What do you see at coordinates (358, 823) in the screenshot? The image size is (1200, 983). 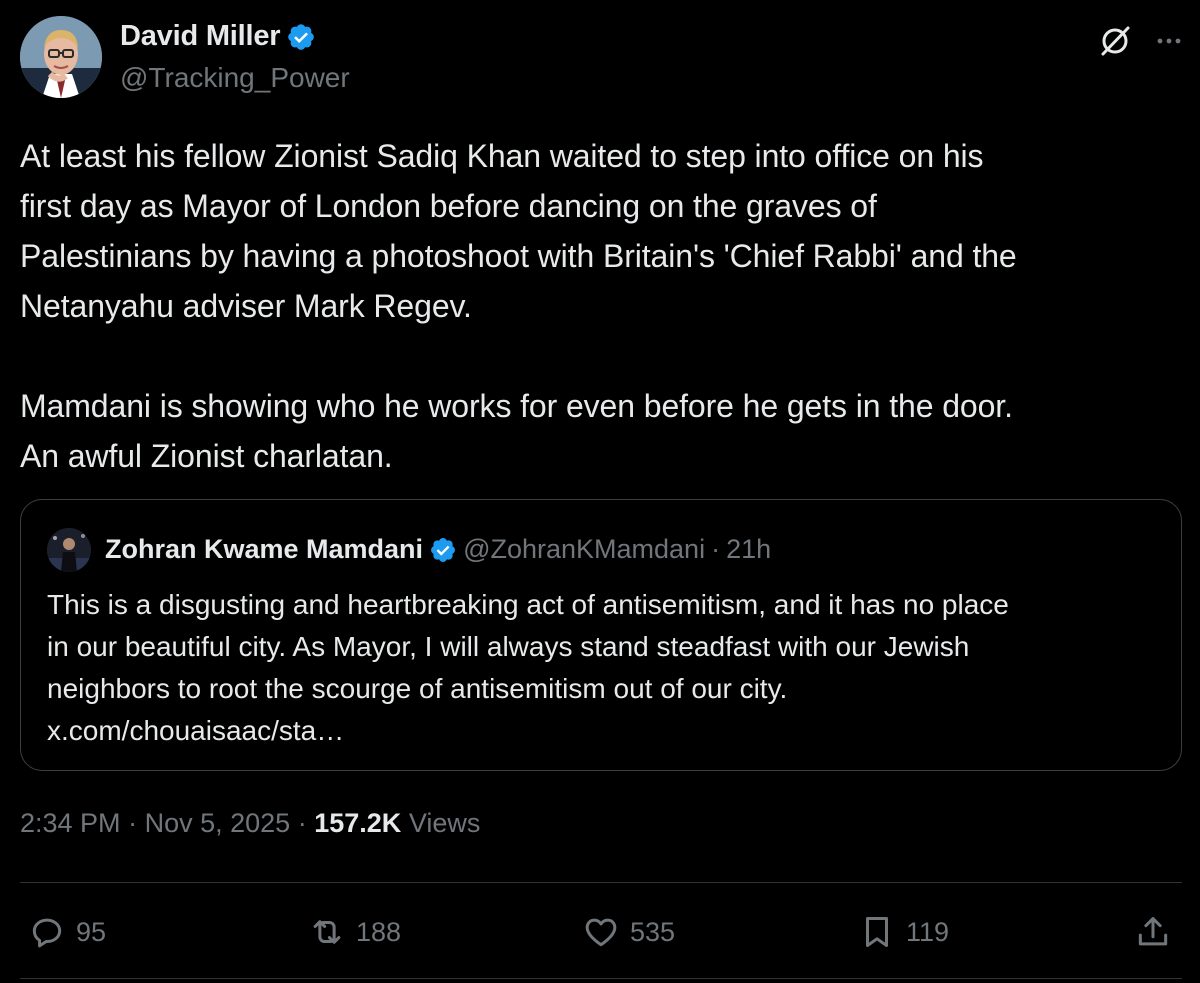 I see `views-count: 157.2K` at bounding box center [358, 823].